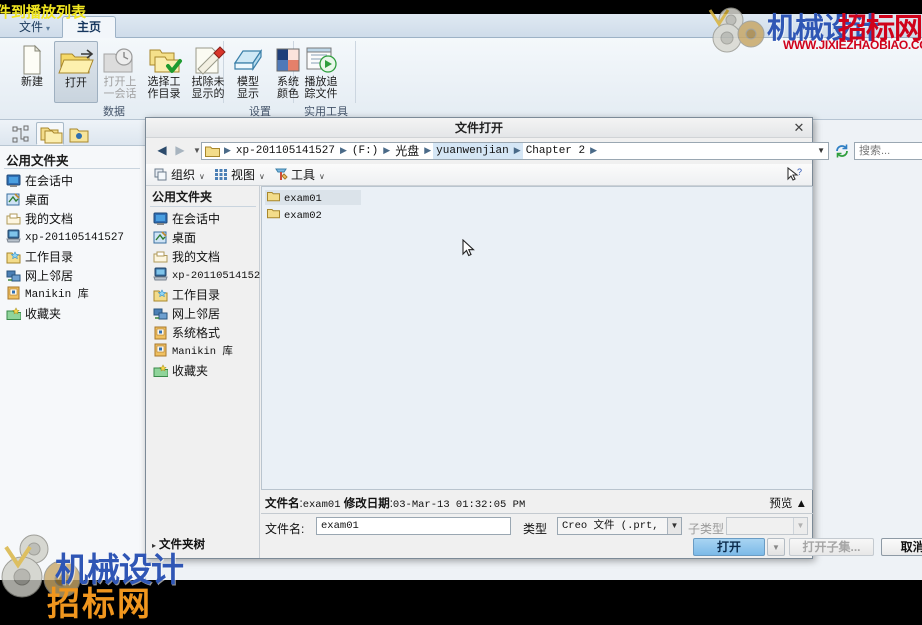 This screenshot has width=922, height=625. What do you see at coordinates (208, 60) in the screenshot?
I see `erase-icon` at bounding box center [208, 60].